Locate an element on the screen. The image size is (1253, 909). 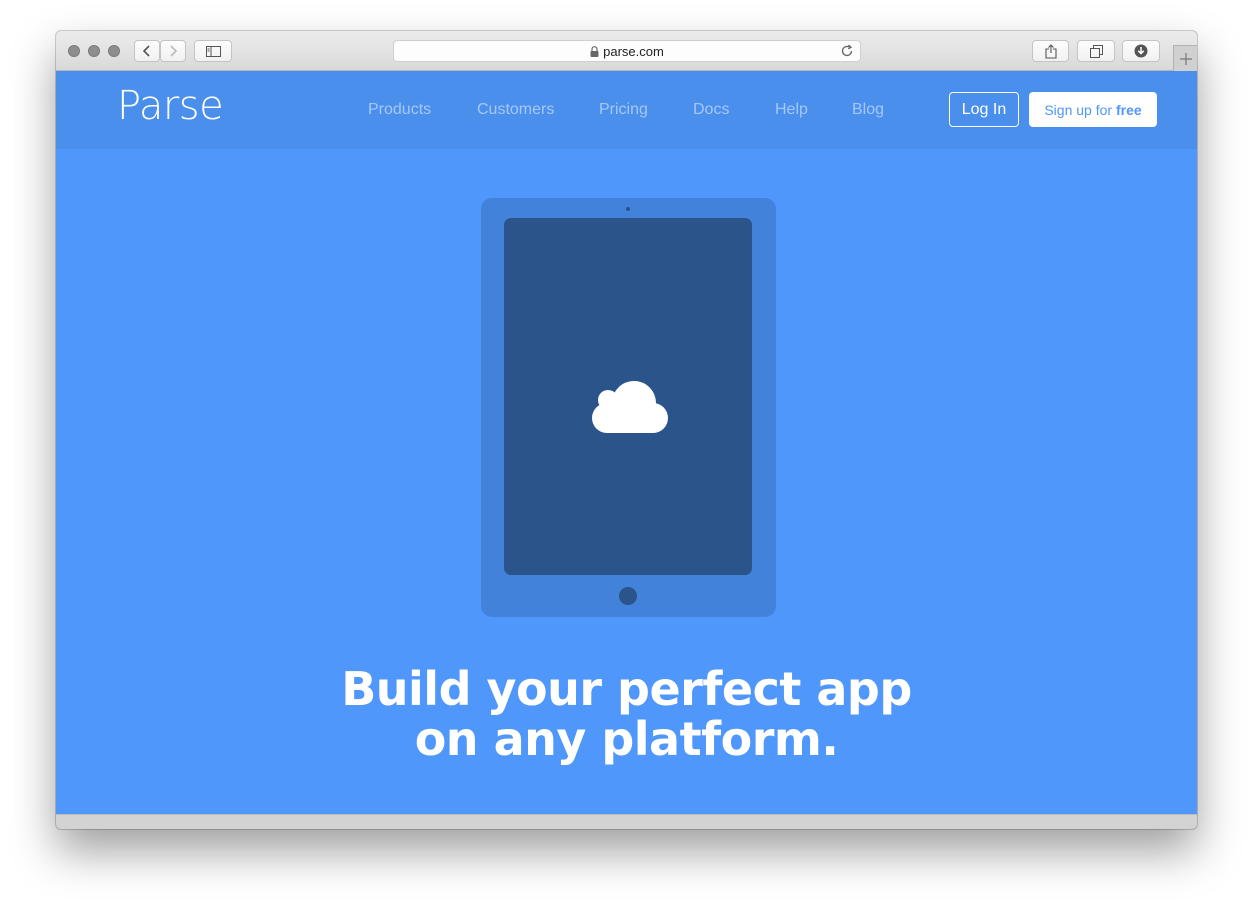
download-icon is located at coordinates (1141, 51).